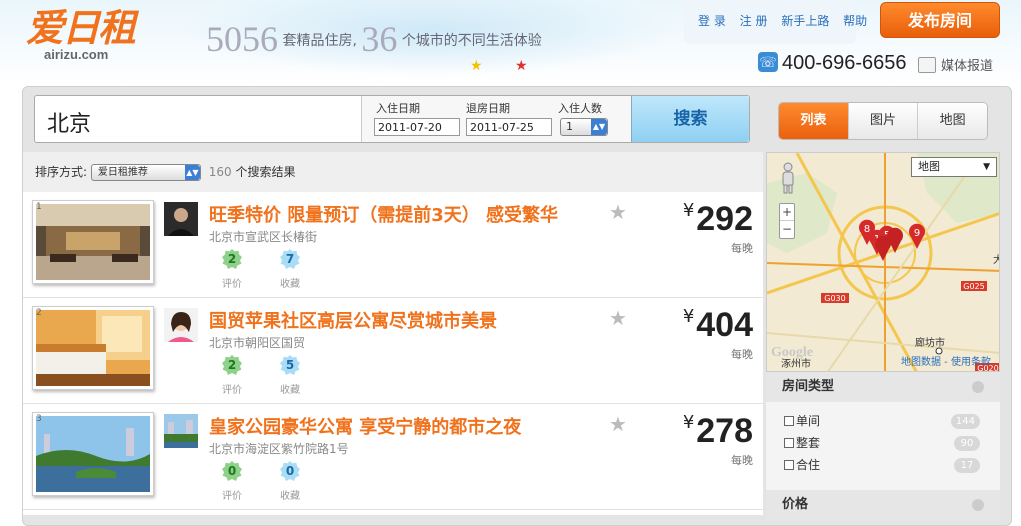 The height and width of the screenshot is (526, 1021). What do you see at coordinates (883, 387) in the screenshot?
I see `room-type-header: 房间类型` at bounding box center [883, 387].